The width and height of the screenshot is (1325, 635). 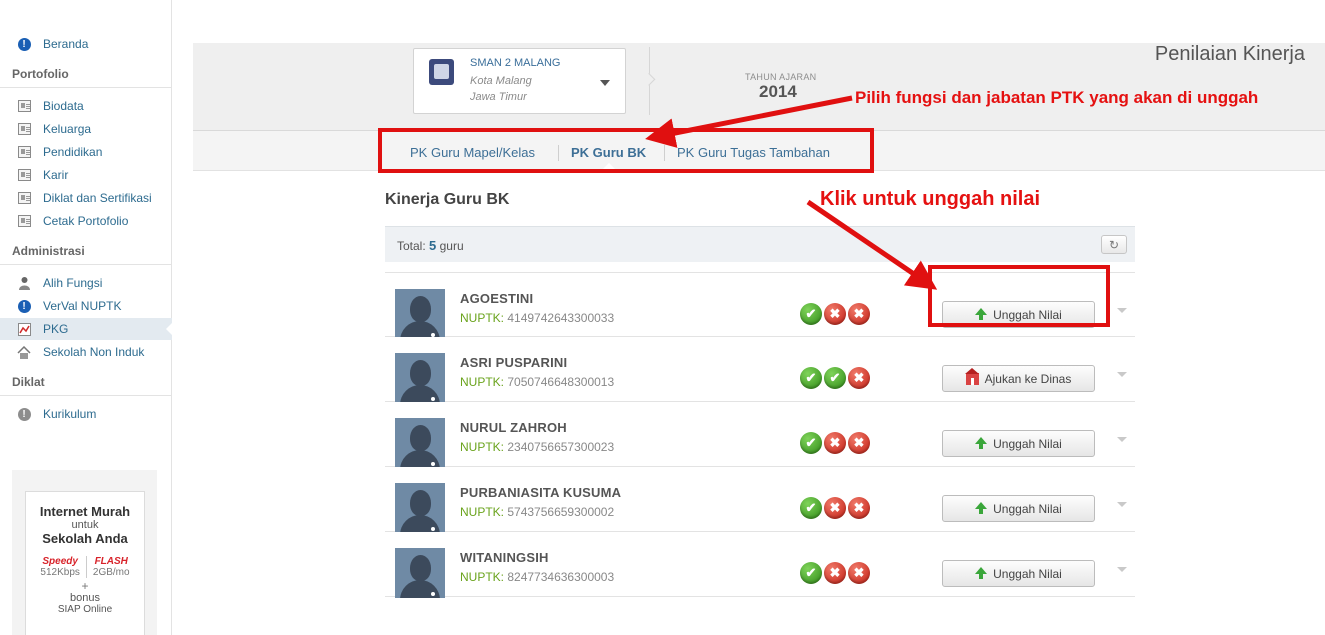 What do you see at coordinates (60, 561) in the screenshot?
I see `speedy-logo: Speedy` at bounding box center [60, 561].